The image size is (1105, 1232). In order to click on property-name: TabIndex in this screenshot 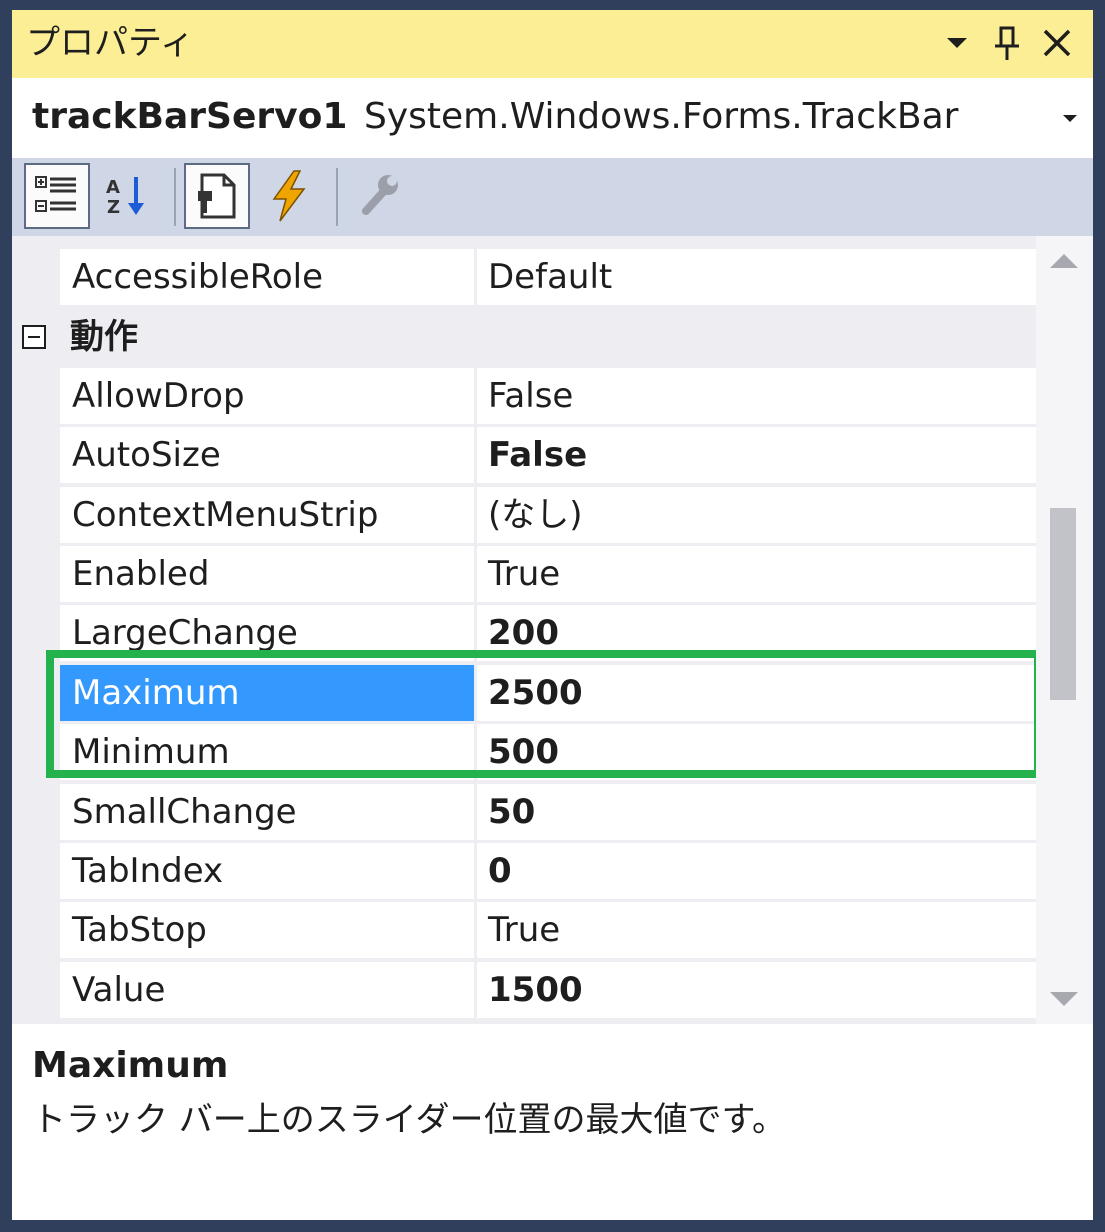, I will do `click(267, 871)`.